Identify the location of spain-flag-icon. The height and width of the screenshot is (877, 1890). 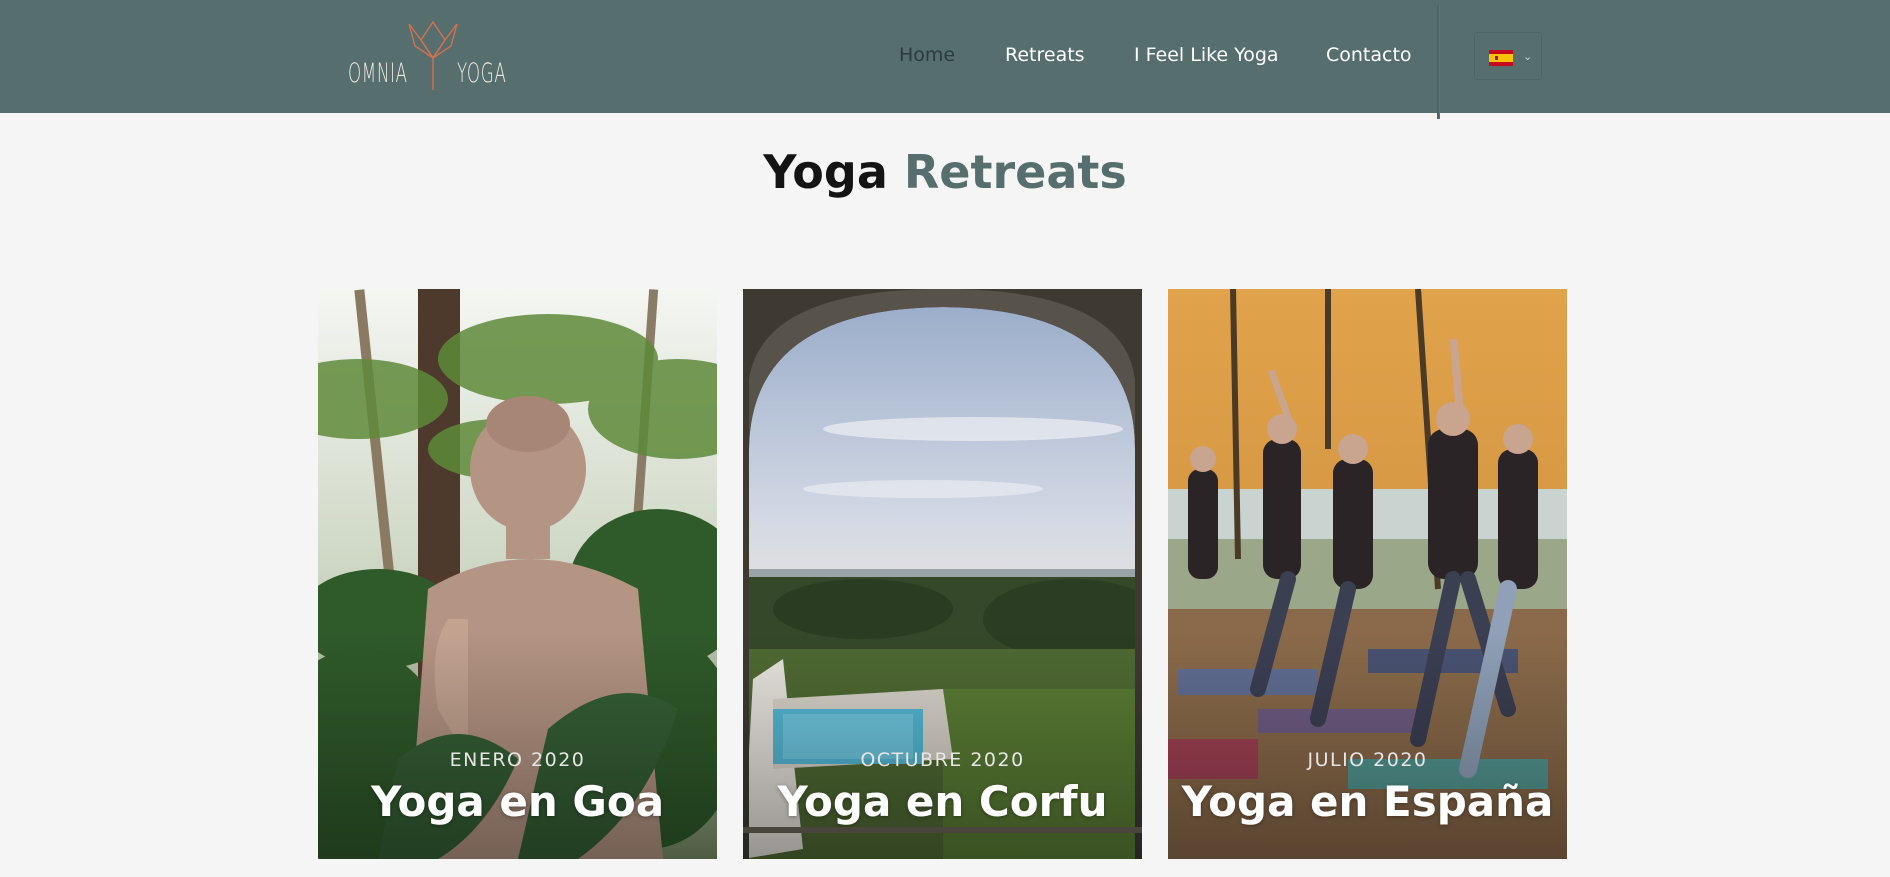
(1501, 58).